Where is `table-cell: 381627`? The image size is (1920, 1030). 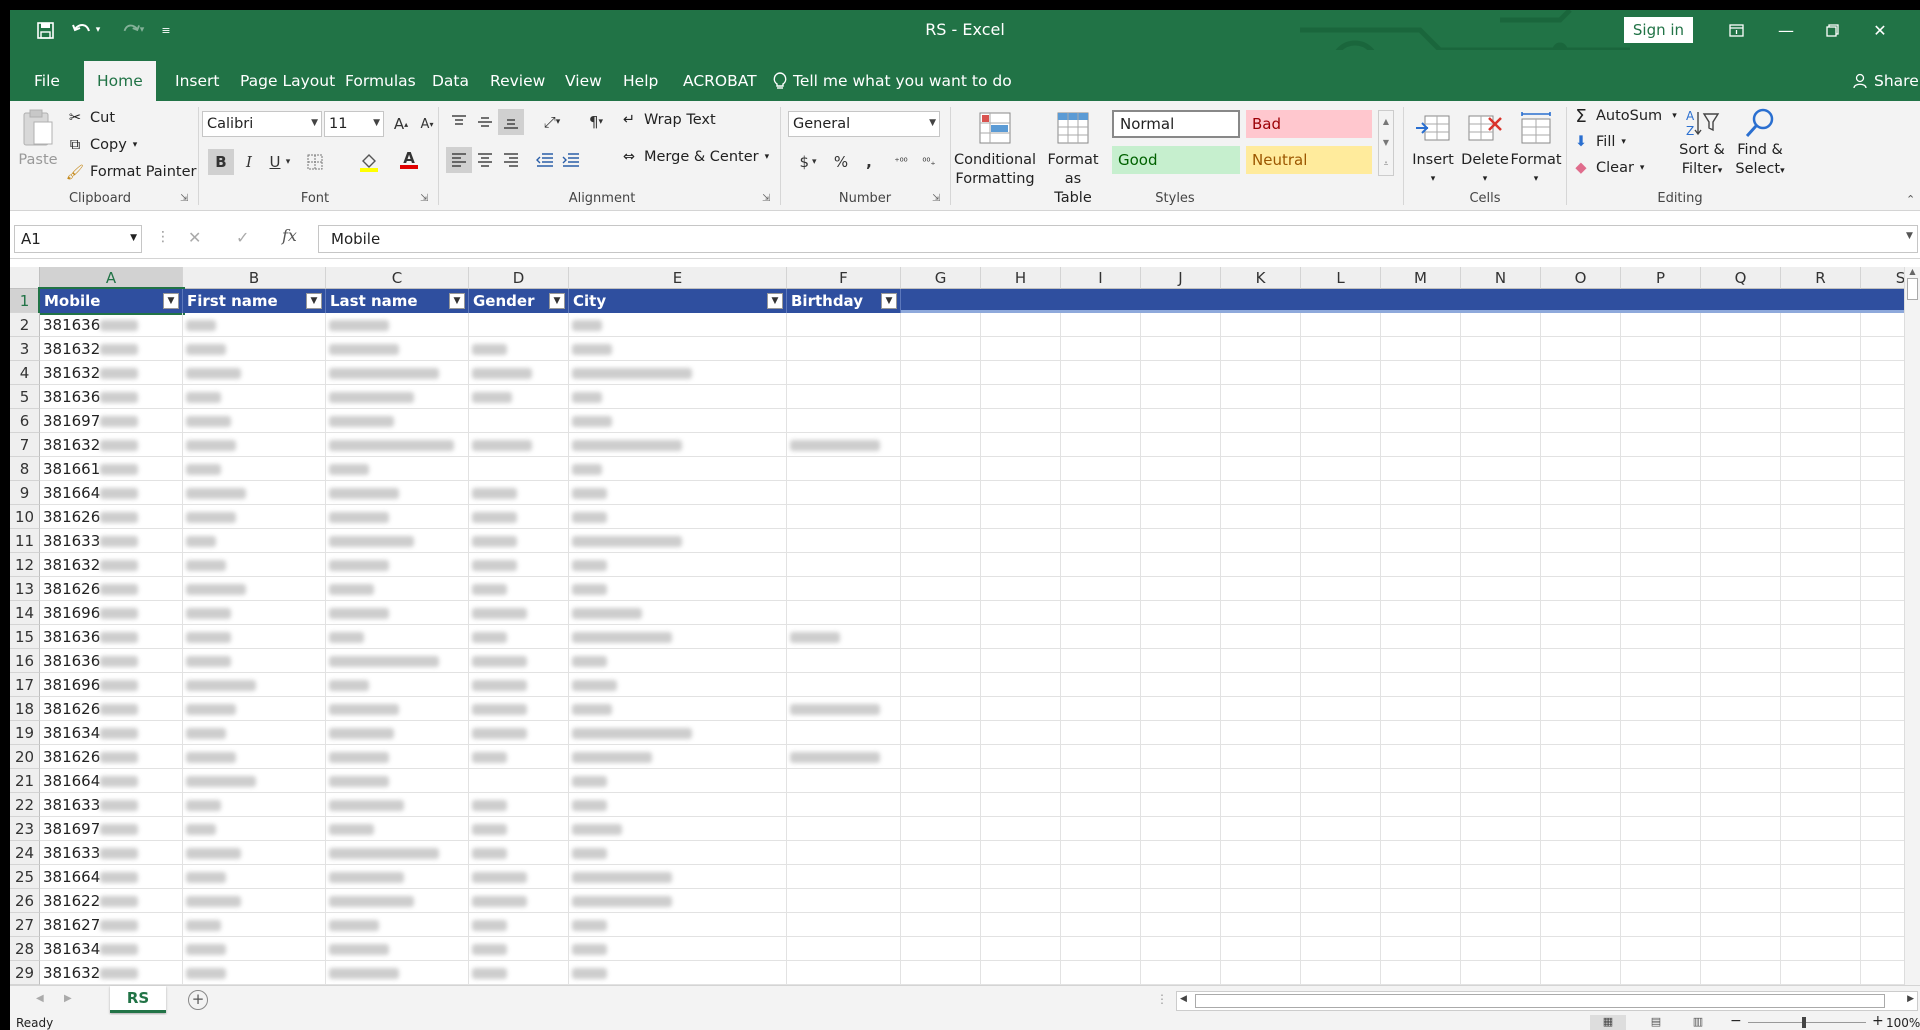
table-cell: 381627 is located at coordinates (111, 925).